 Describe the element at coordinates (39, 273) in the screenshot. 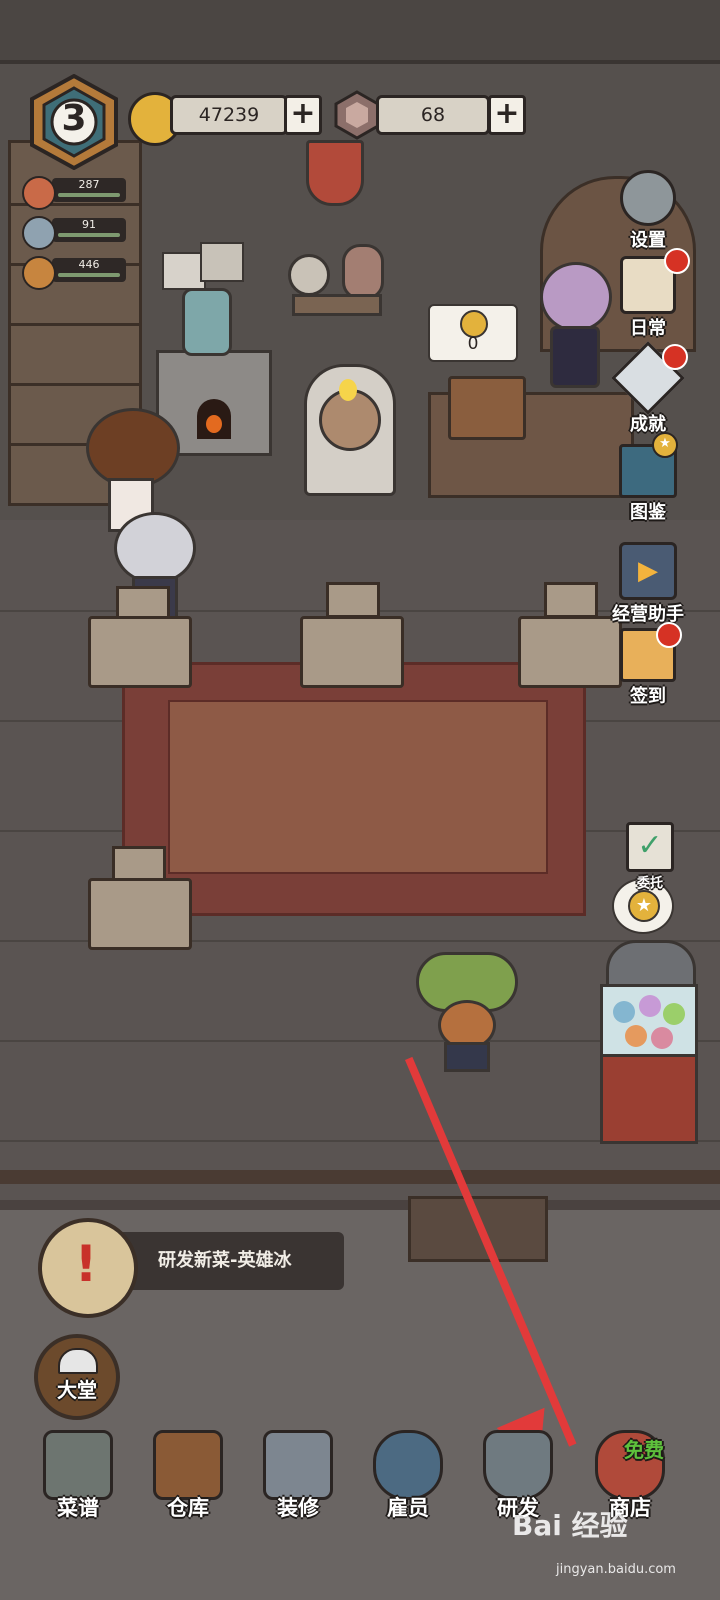

I see `broom-icon` at that location.